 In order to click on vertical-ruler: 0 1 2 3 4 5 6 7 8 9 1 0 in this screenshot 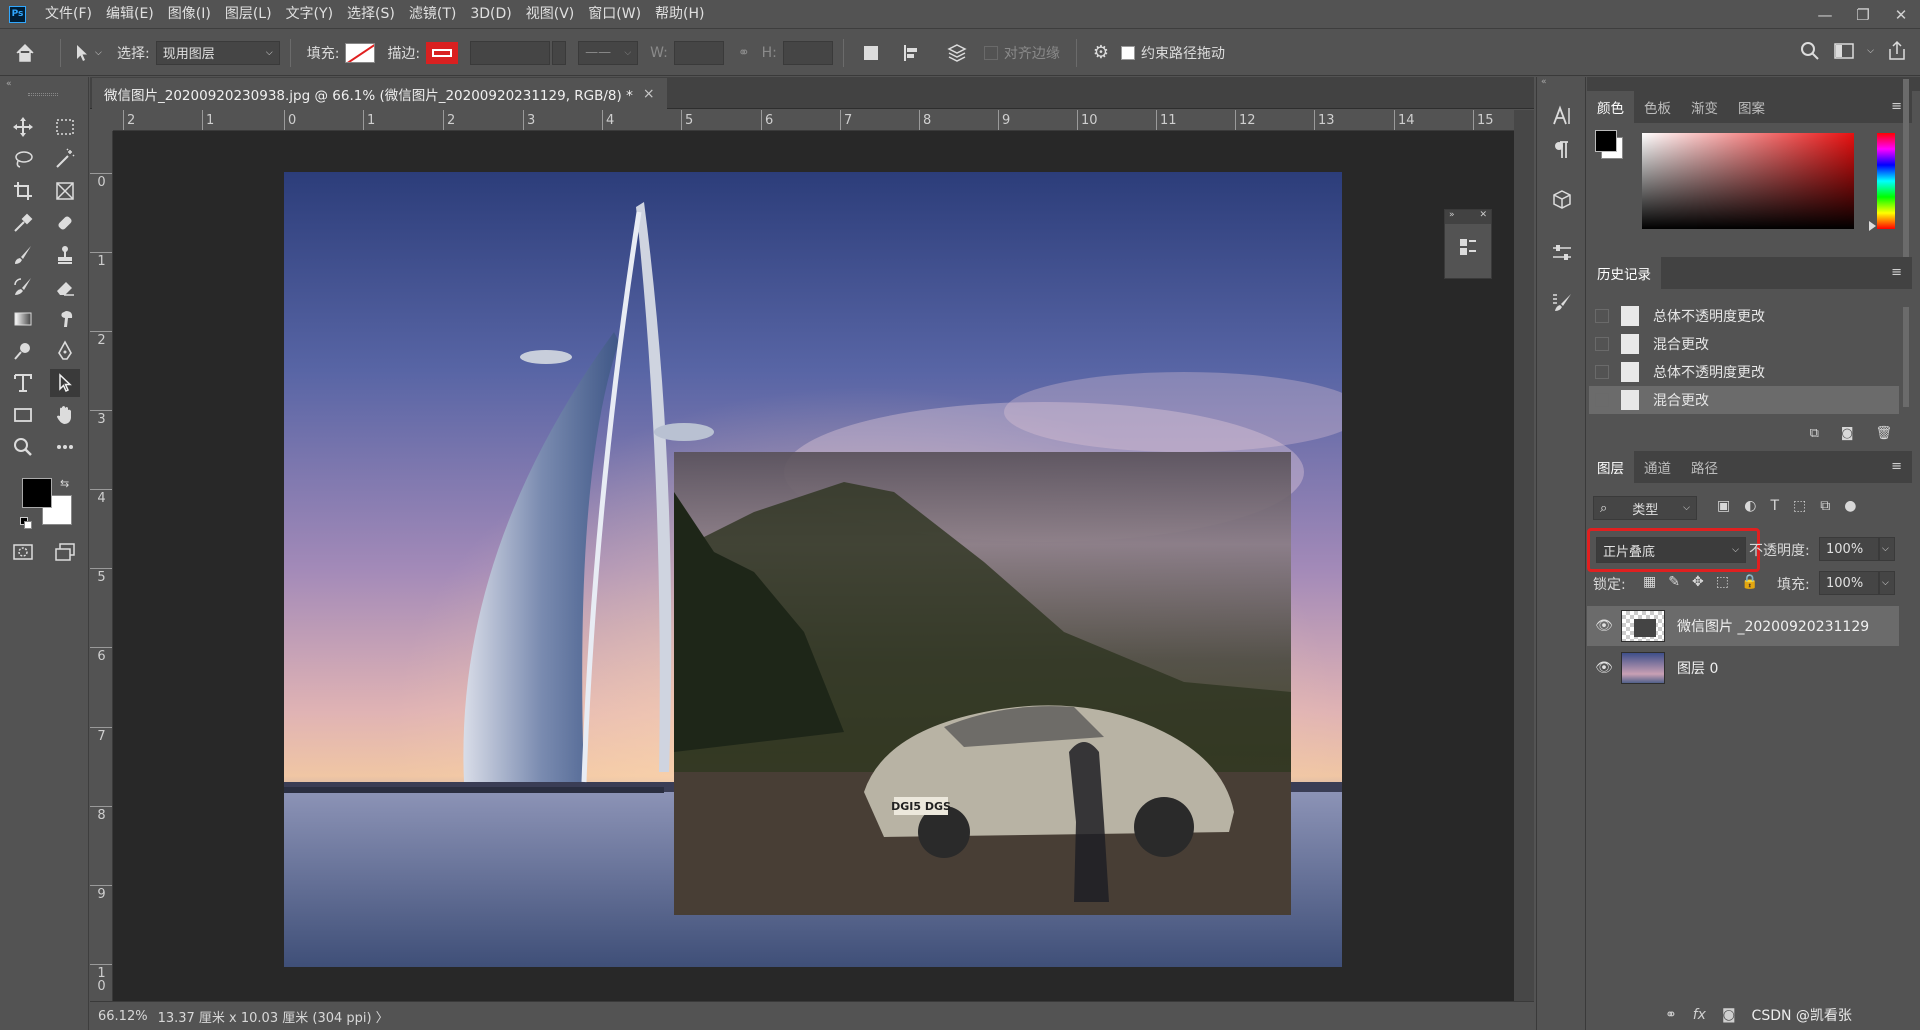, I will do `click(101, 566)`.